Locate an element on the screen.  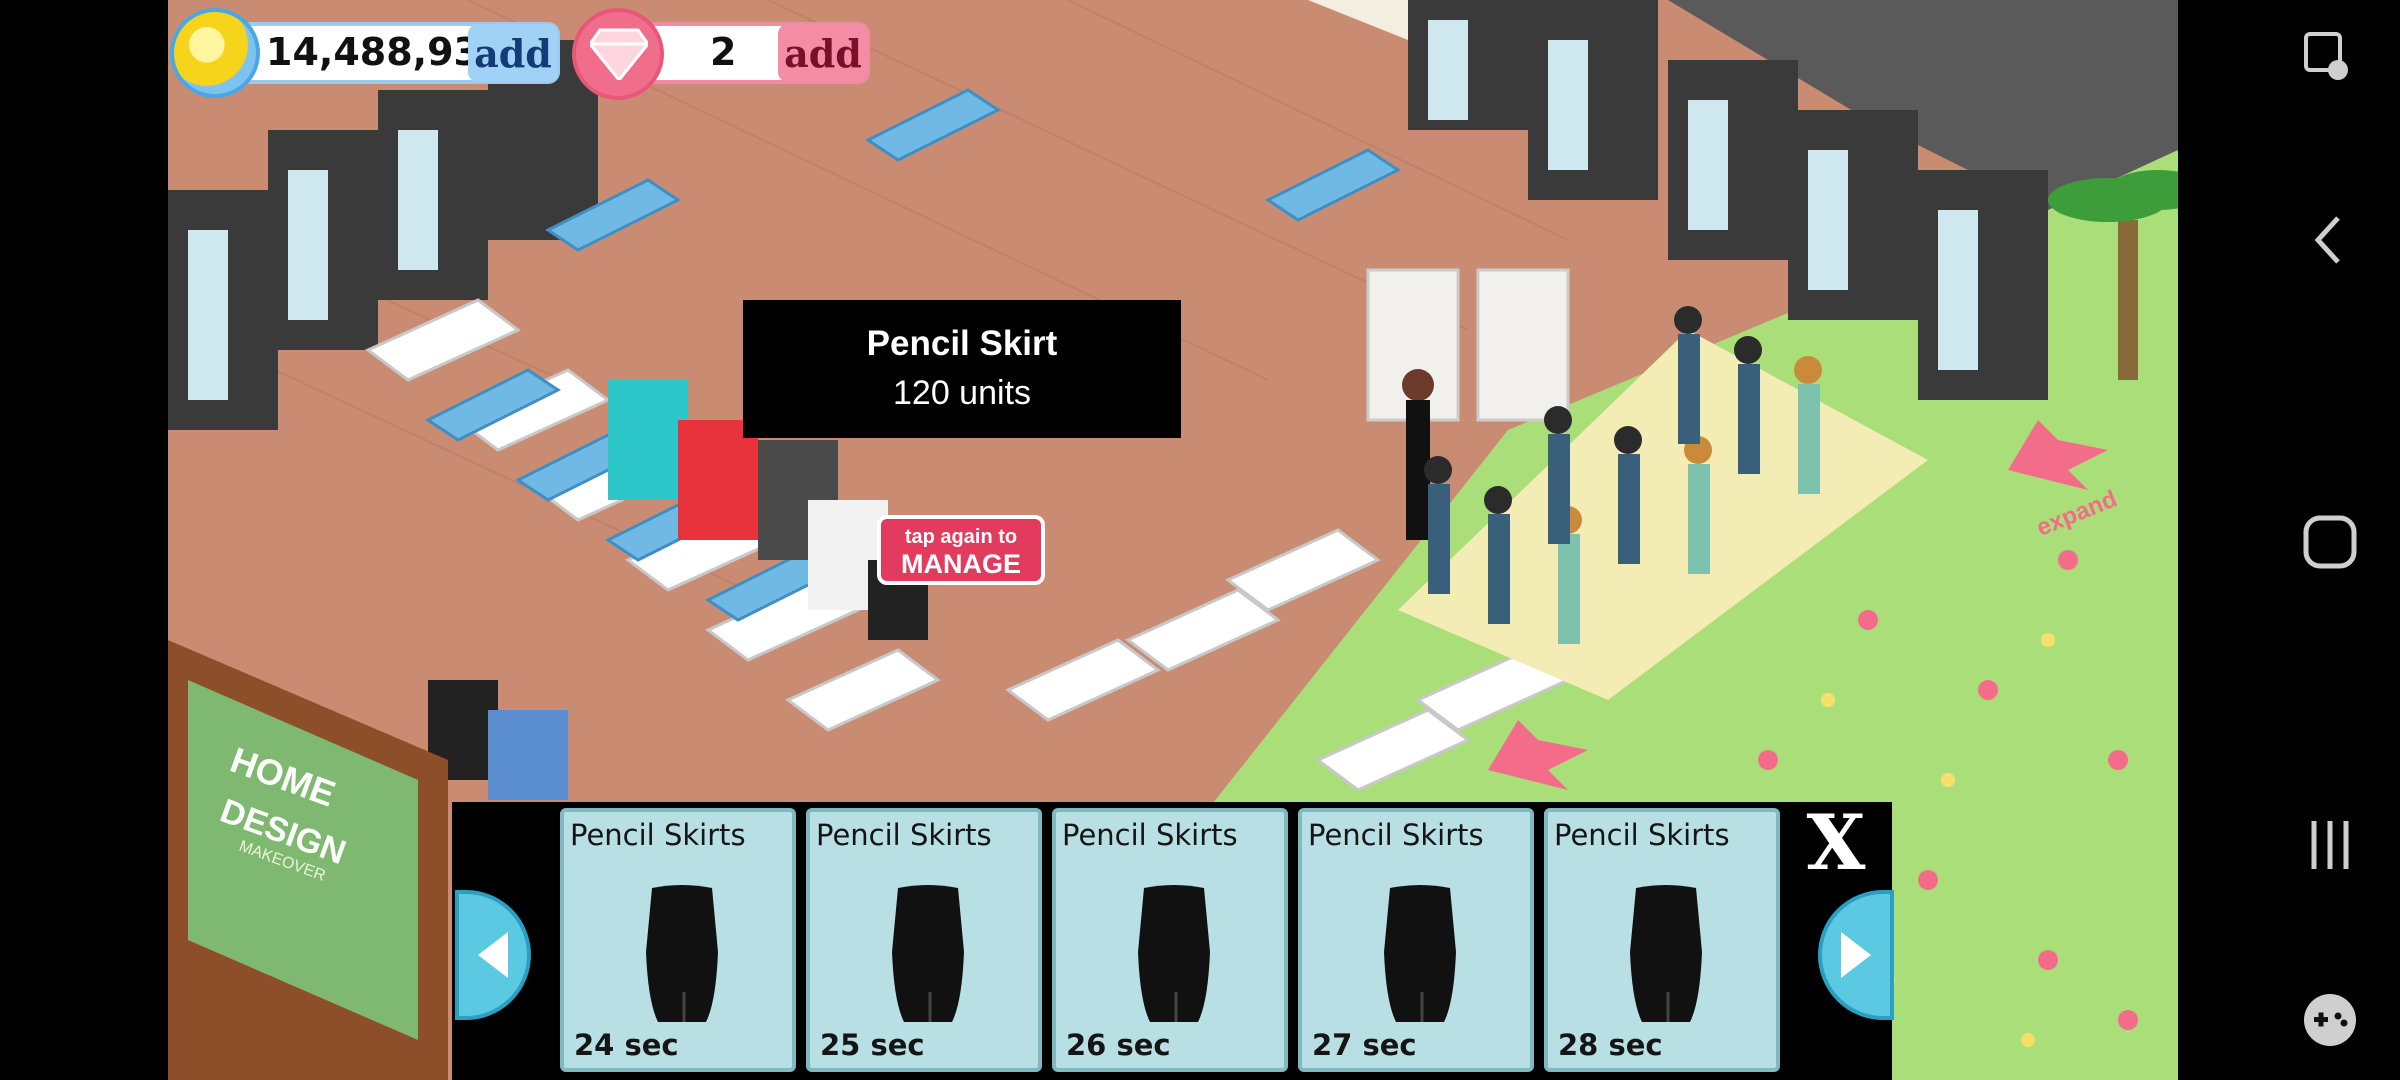
tooltip-units: 120 units is located at coordinates (962, 393).